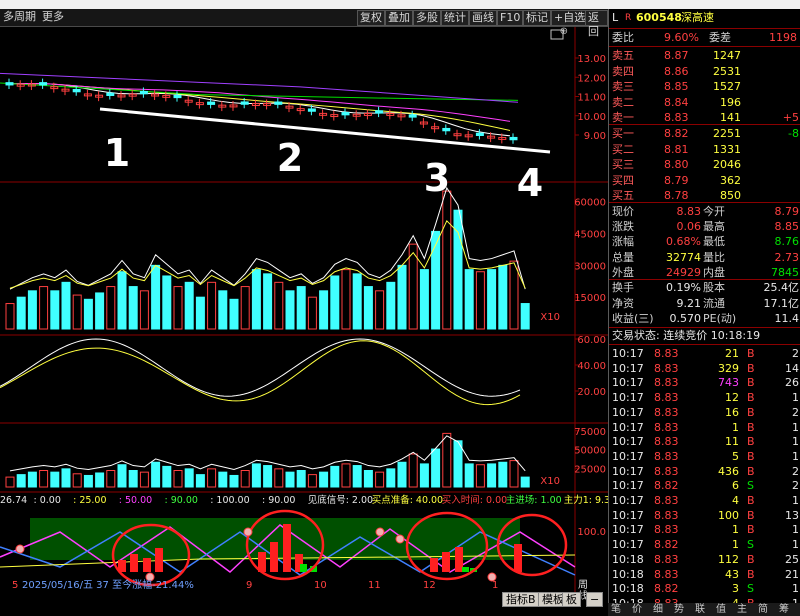  What do you see at coordinates (590, 432) in the screenshot?
I see `vol2-tick-label: 75000` at bounding box center [590, 432].